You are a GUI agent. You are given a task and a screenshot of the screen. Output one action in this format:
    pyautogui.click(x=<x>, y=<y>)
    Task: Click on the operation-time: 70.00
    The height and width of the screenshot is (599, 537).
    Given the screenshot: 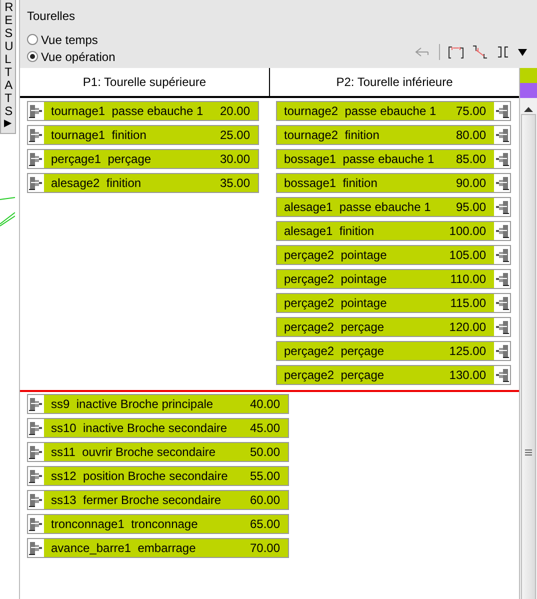 What is the action you would take?
    pyautogui.click(x=265, y=548)
    